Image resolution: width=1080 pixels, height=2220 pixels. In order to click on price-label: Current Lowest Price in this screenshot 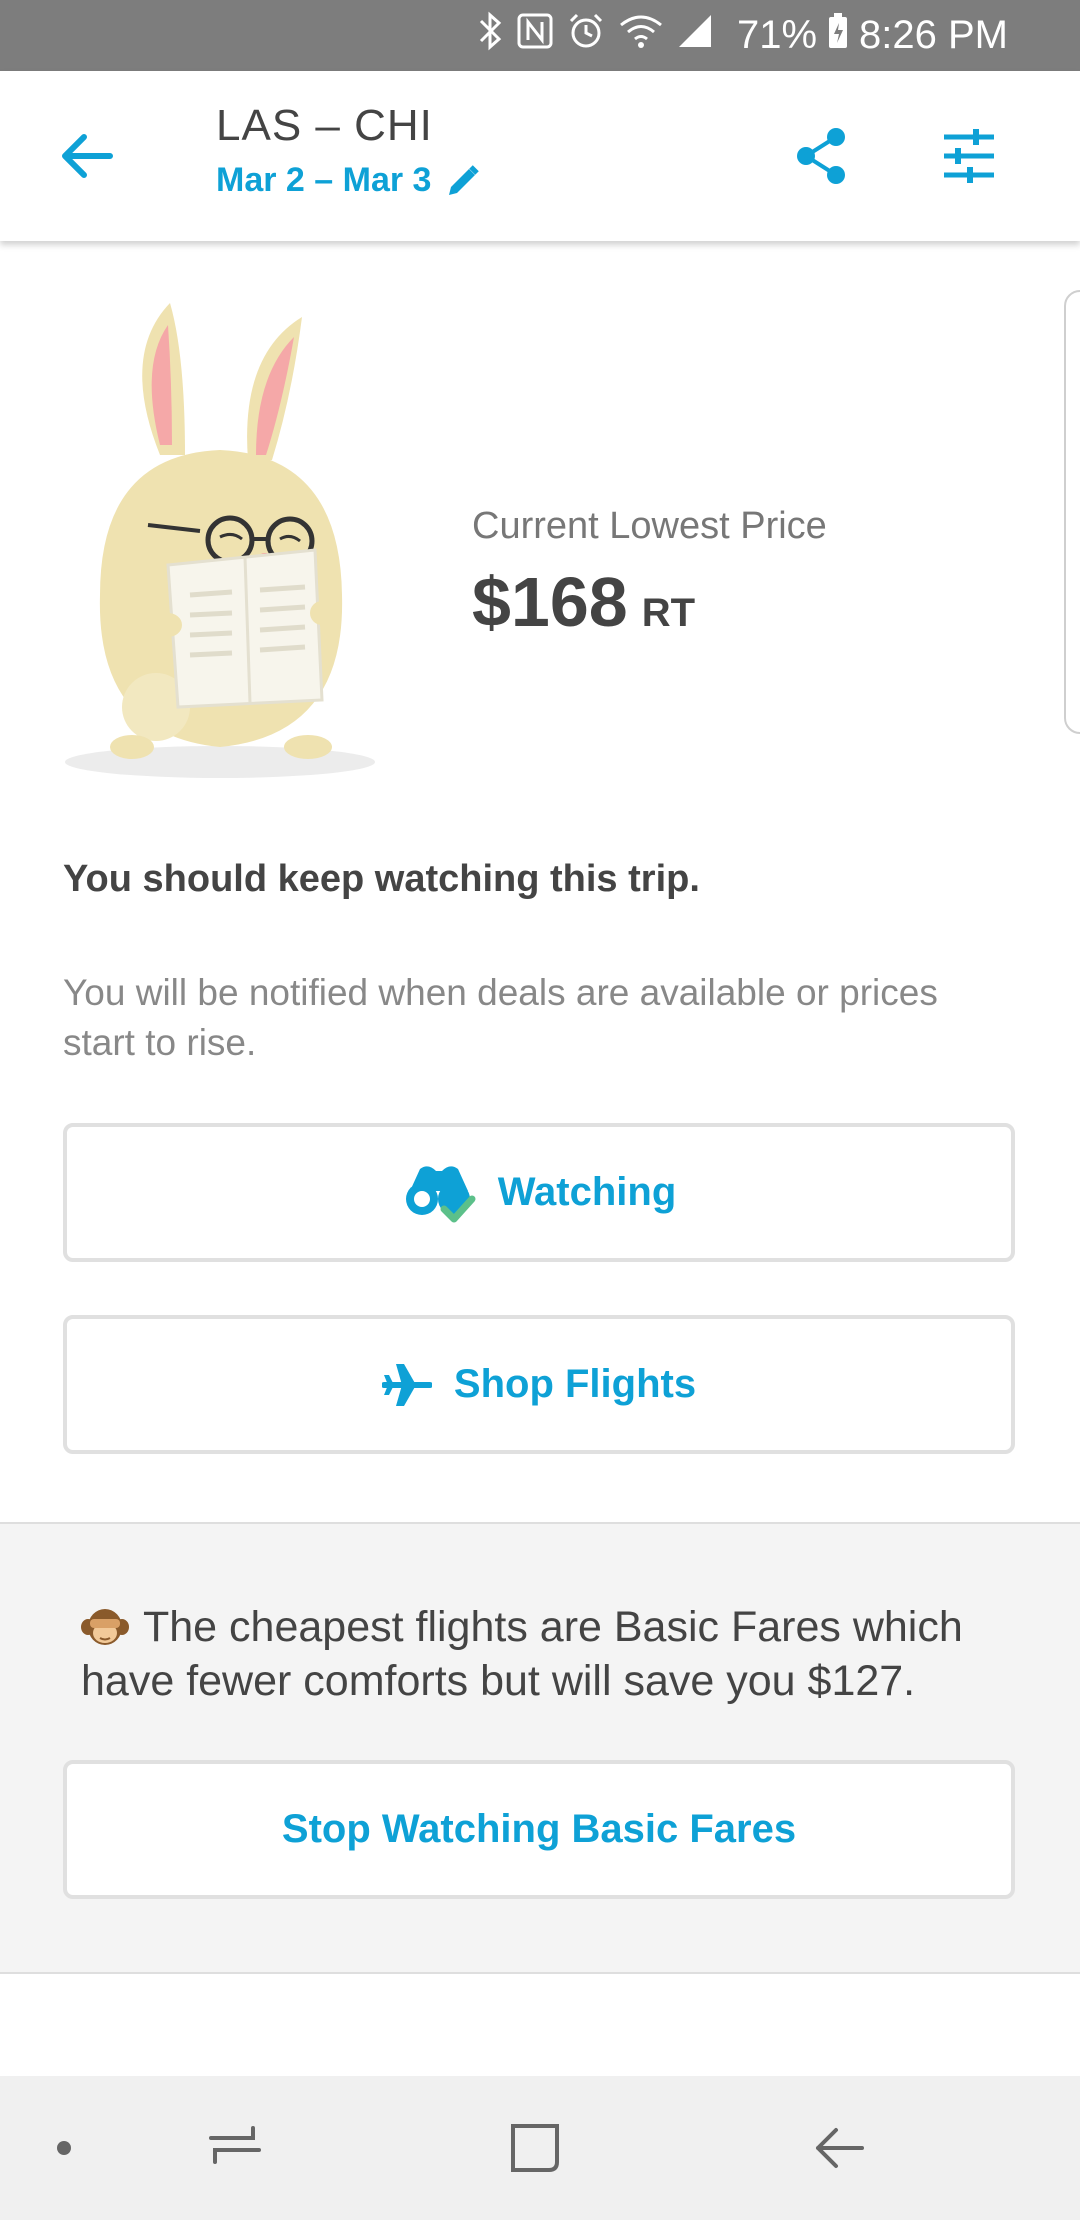, I will do `click(649, 526)`.